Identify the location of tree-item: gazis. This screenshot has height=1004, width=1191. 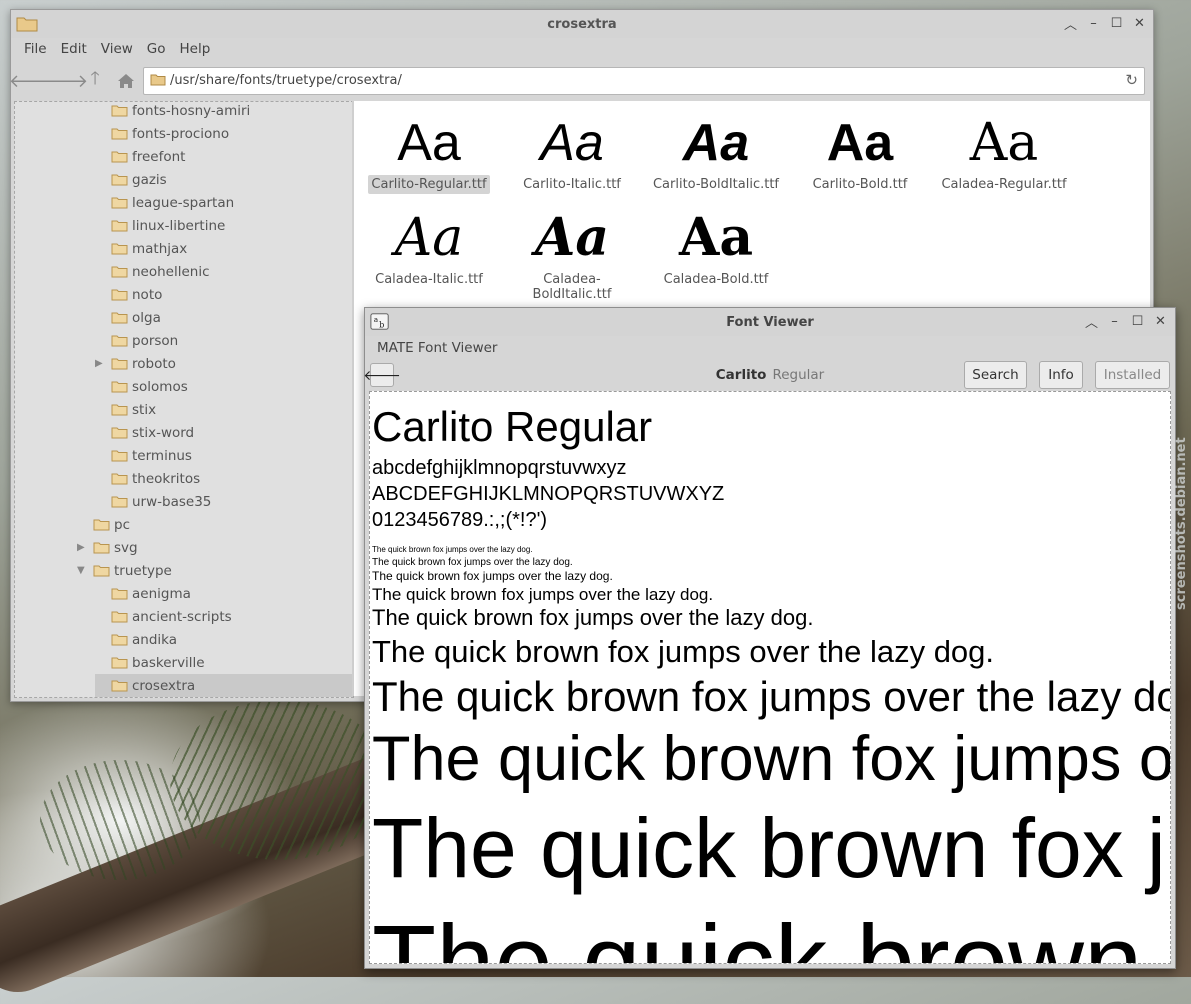
(224, 179).